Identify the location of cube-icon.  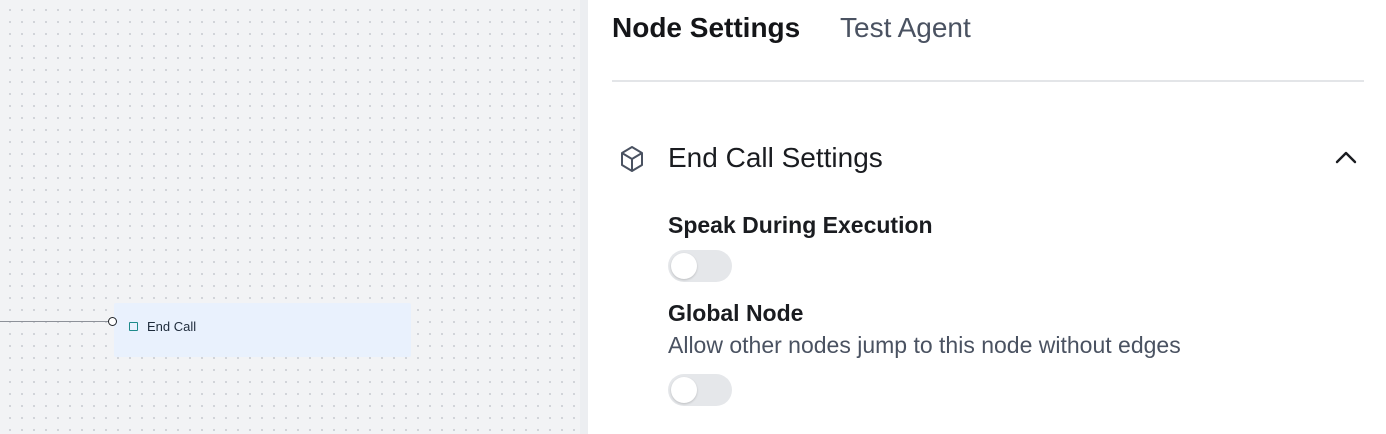
(632, 159).